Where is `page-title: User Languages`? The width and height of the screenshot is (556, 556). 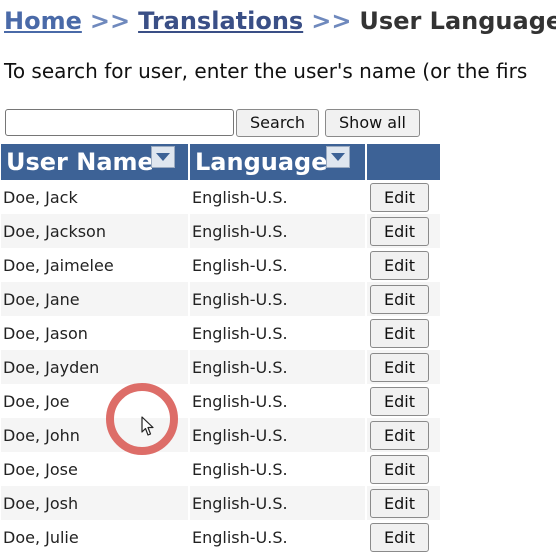 page-title: User Languages is located at coordinates (457, 21).